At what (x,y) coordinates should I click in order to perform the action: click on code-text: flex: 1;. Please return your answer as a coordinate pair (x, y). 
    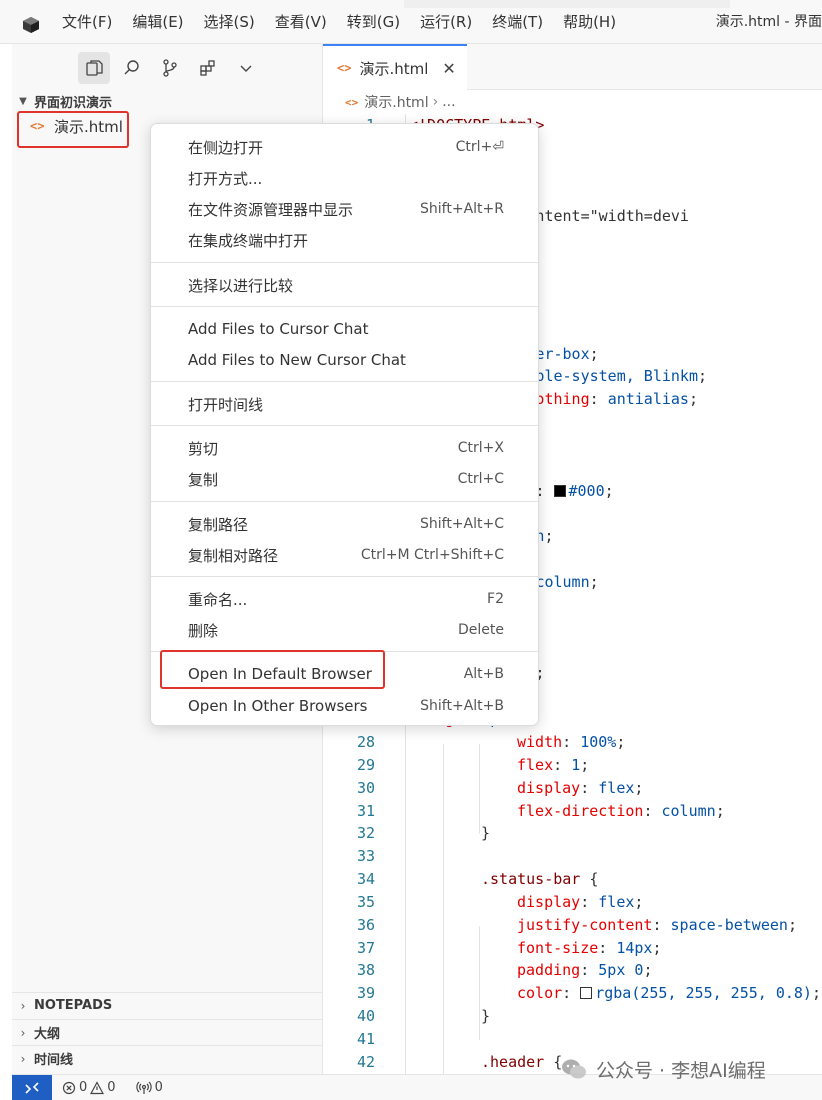
    Looking at the image, I should click on (553, 764).